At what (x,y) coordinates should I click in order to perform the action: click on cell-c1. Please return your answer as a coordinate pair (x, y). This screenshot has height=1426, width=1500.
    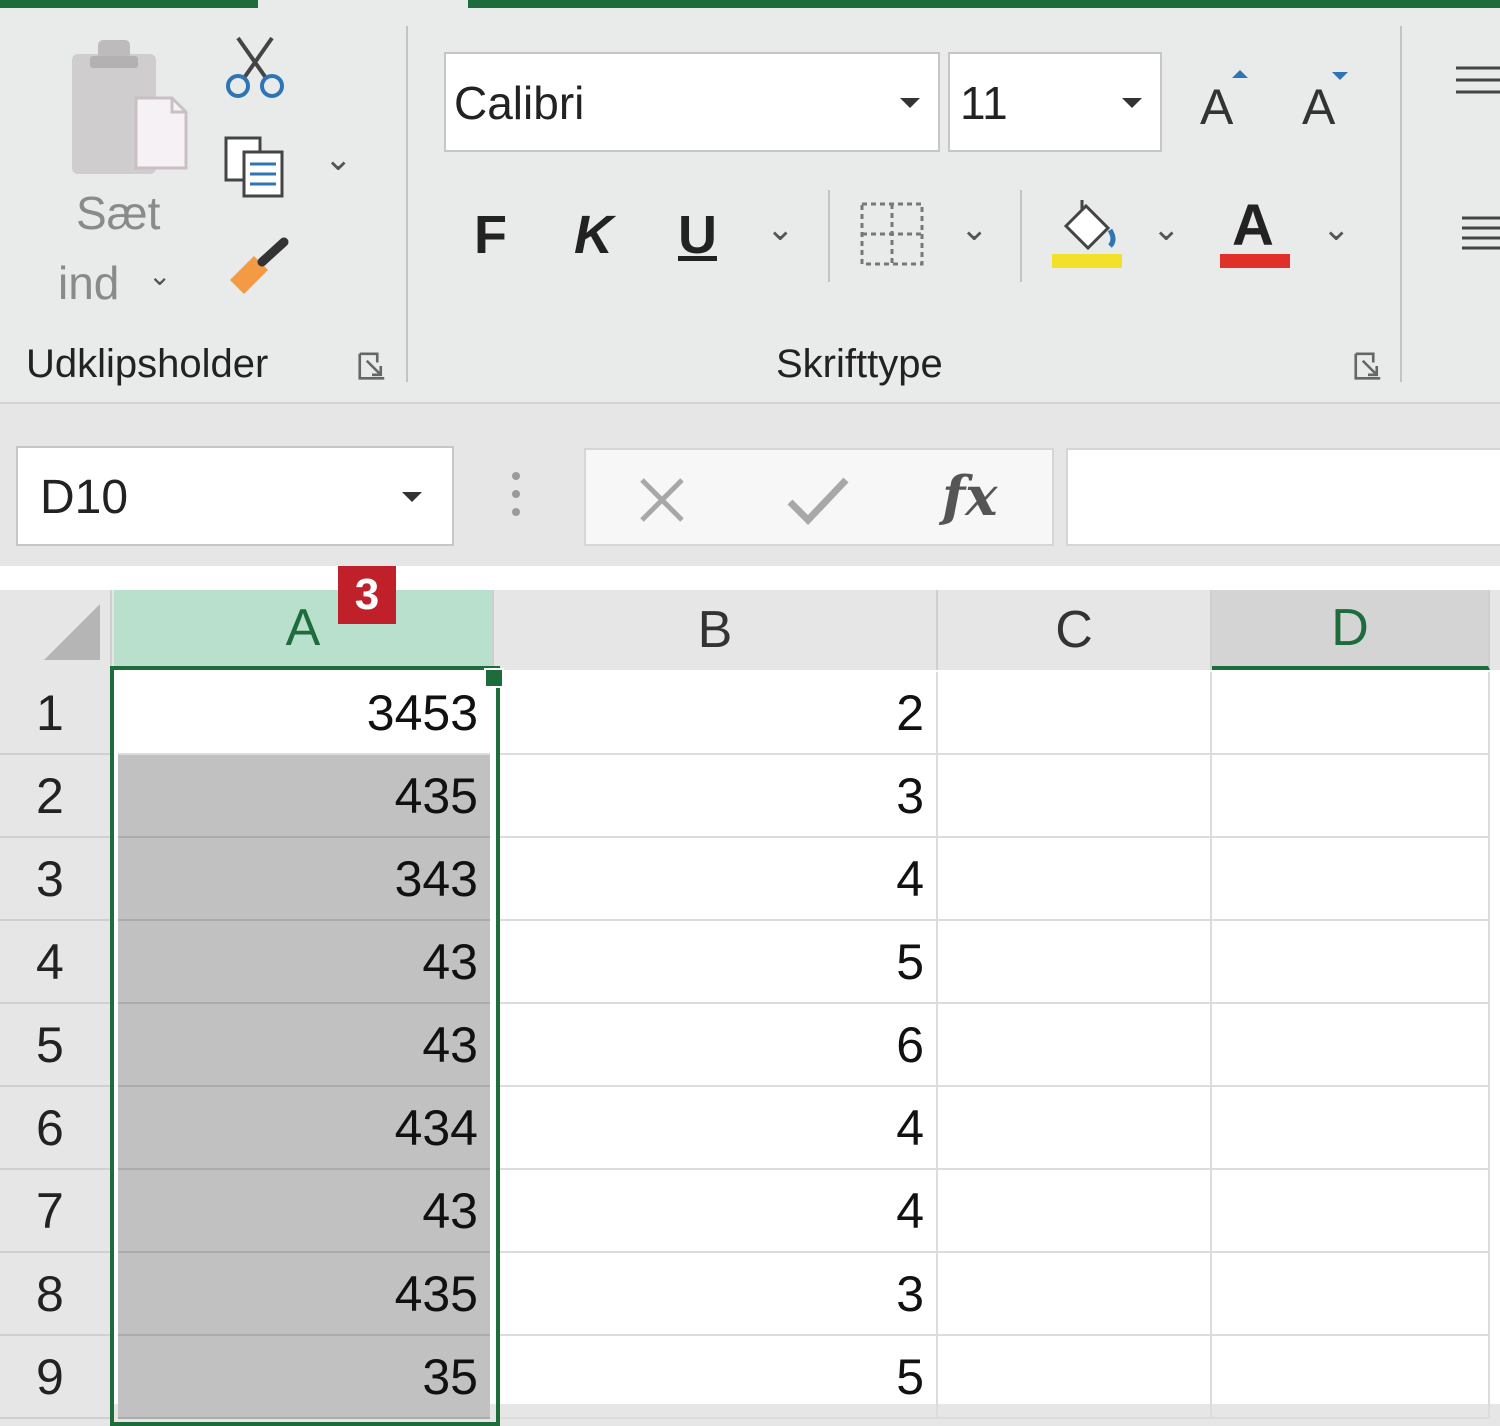
    Looking at the image, I should click on (1075, 713).